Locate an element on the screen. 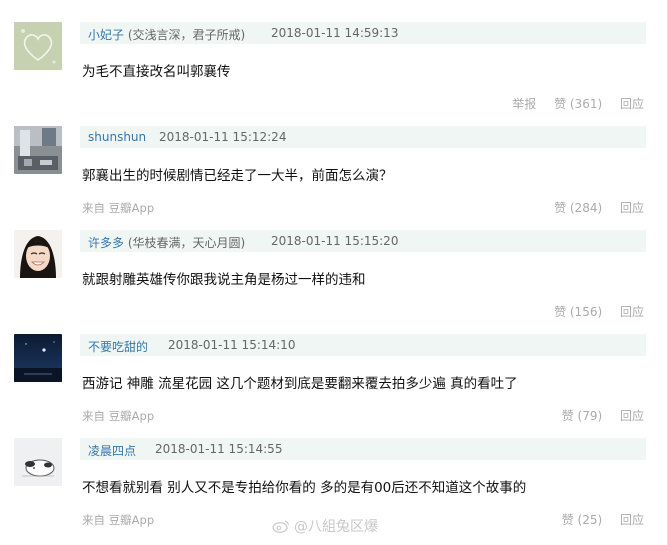  weibo-icon is located at coordinates (280, 526).